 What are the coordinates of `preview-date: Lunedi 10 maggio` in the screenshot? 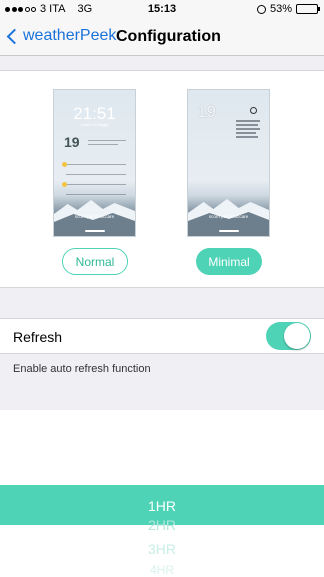 It's located at (94, 125).